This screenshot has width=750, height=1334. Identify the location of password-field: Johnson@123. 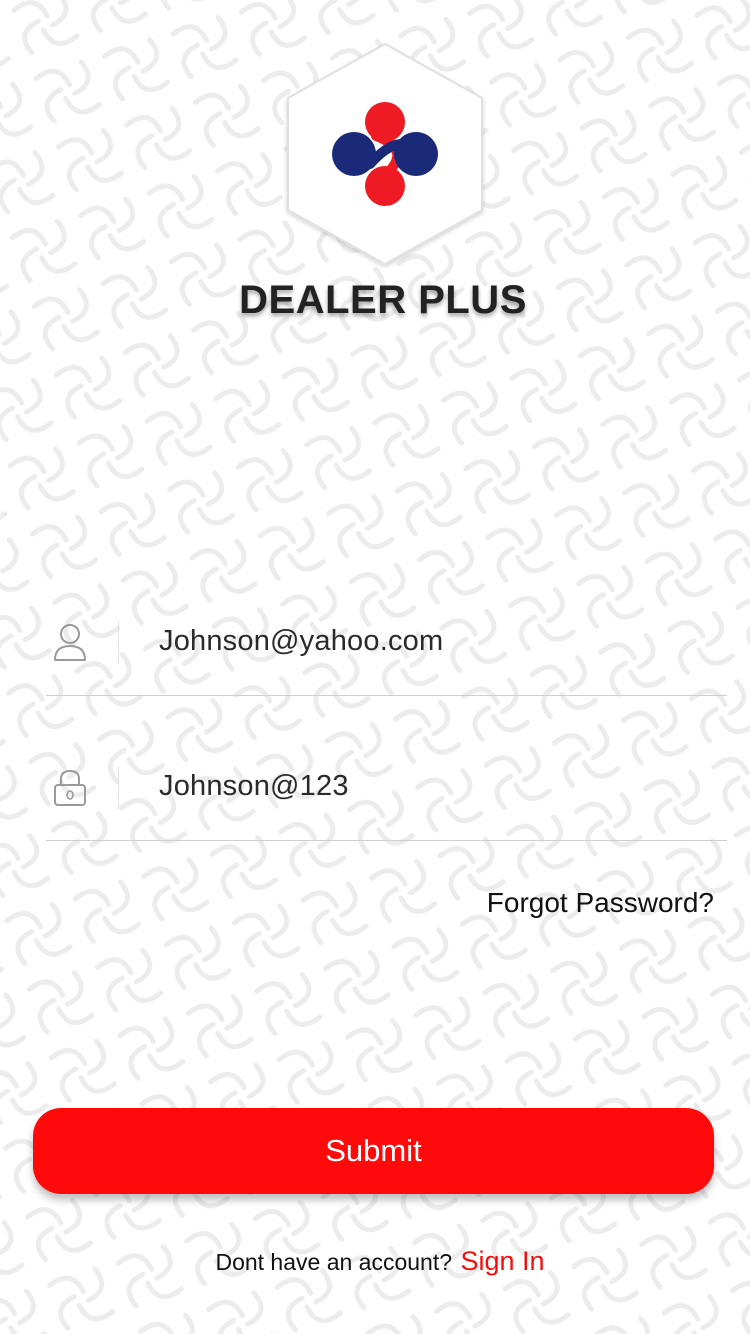
(386, 796).